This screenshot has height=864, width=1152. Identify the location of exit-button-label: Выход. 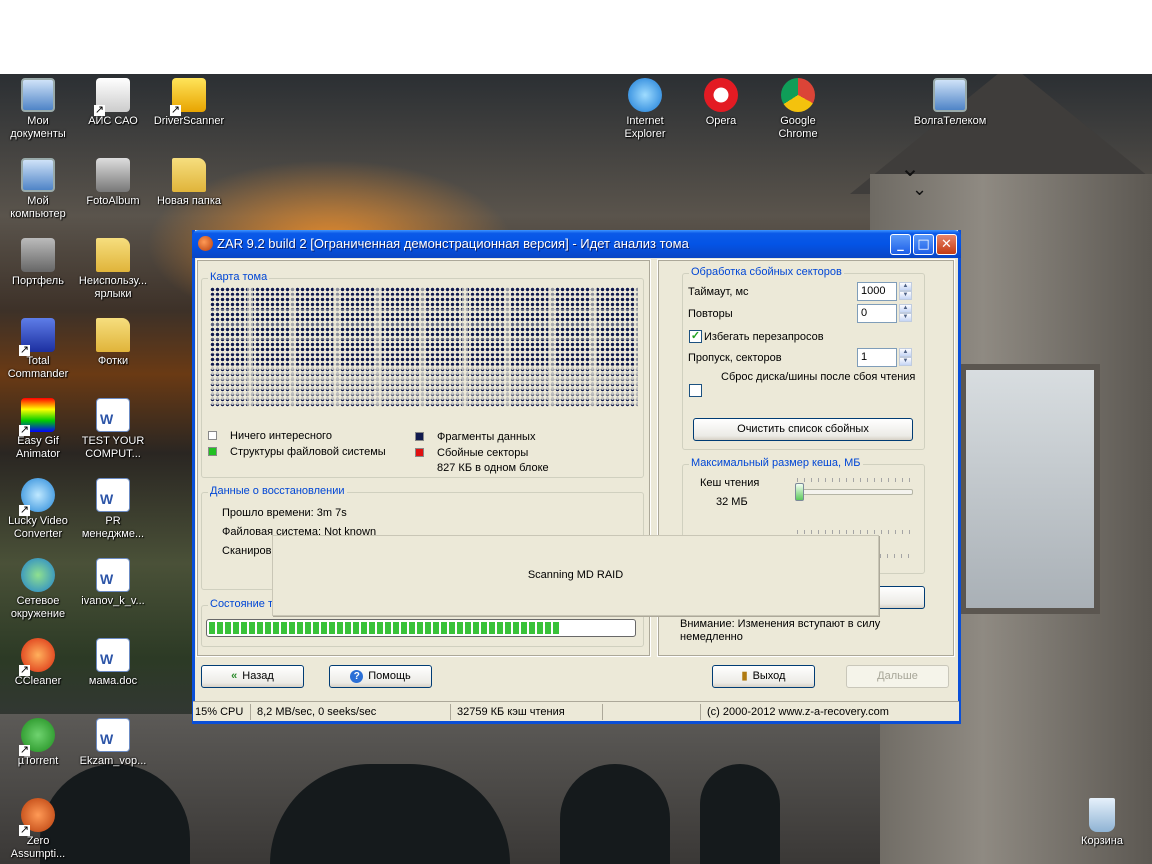
(769, 676).